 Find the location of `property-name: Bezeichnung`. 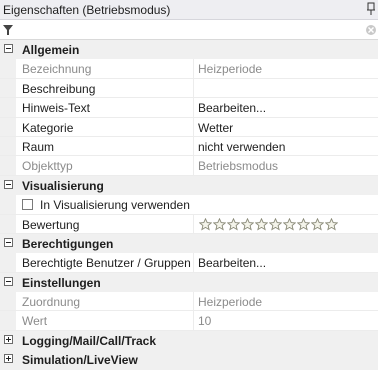

property-name: Bezeichnung is located at coordinates (57, 69).